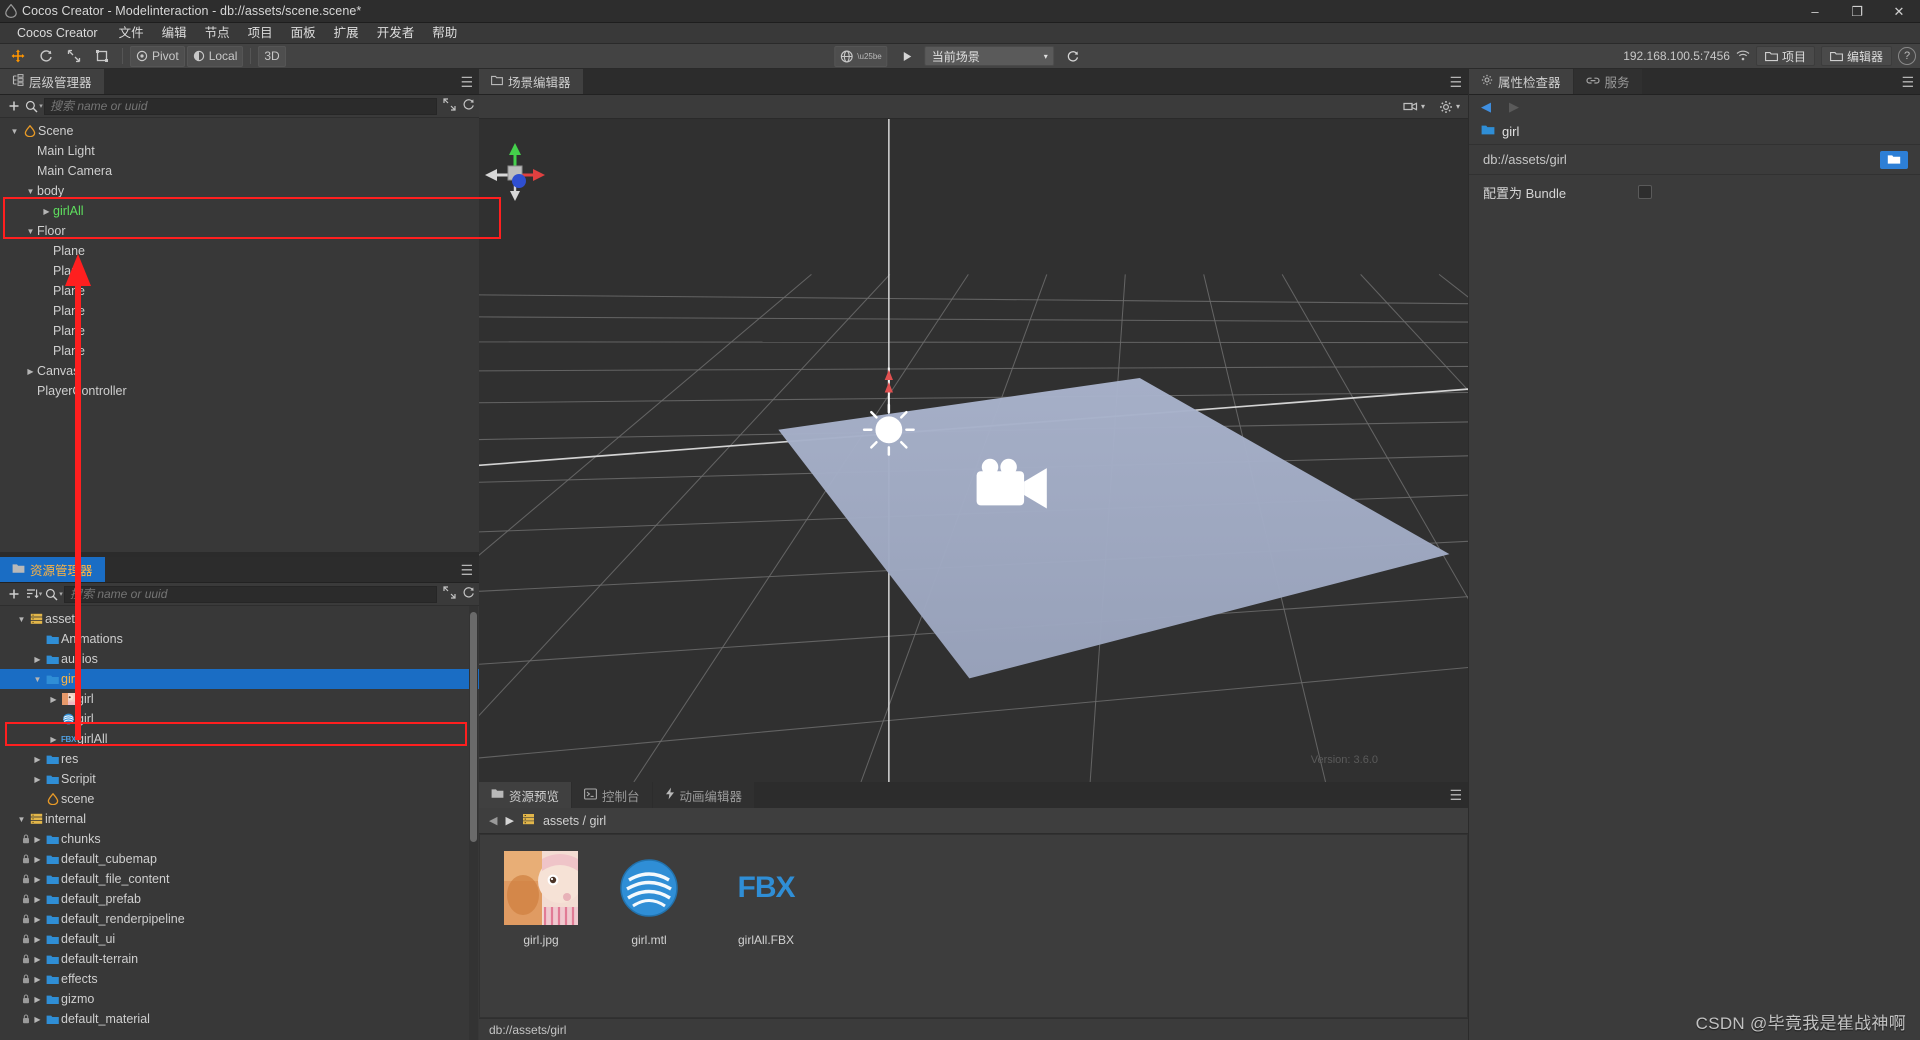 The image size is (1920, 1040). I want to click on breadcrumb-forward-button: ▶, so click(509, 820).